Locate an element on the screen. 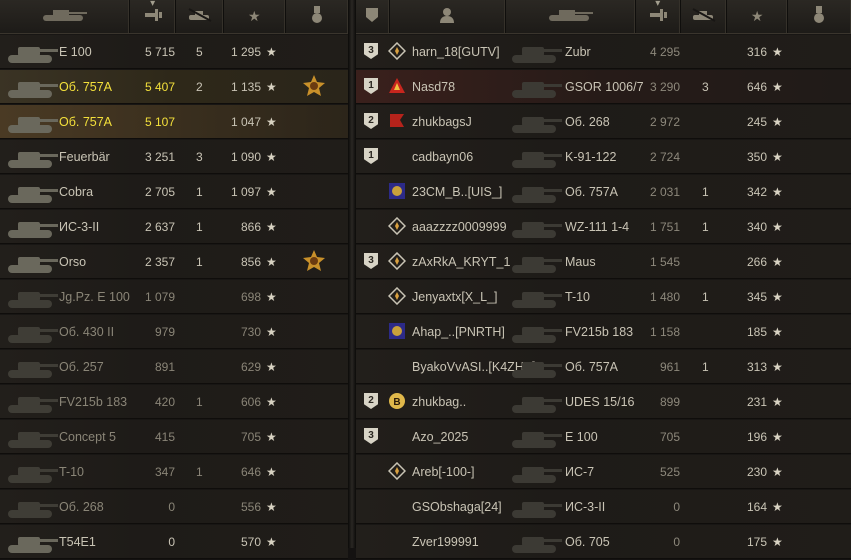 Image resolution: width=851 pixels, height=560 pixels. player-row: ИС-3-II 2 637 1 866 ★ is located at coordinates (174, 227).